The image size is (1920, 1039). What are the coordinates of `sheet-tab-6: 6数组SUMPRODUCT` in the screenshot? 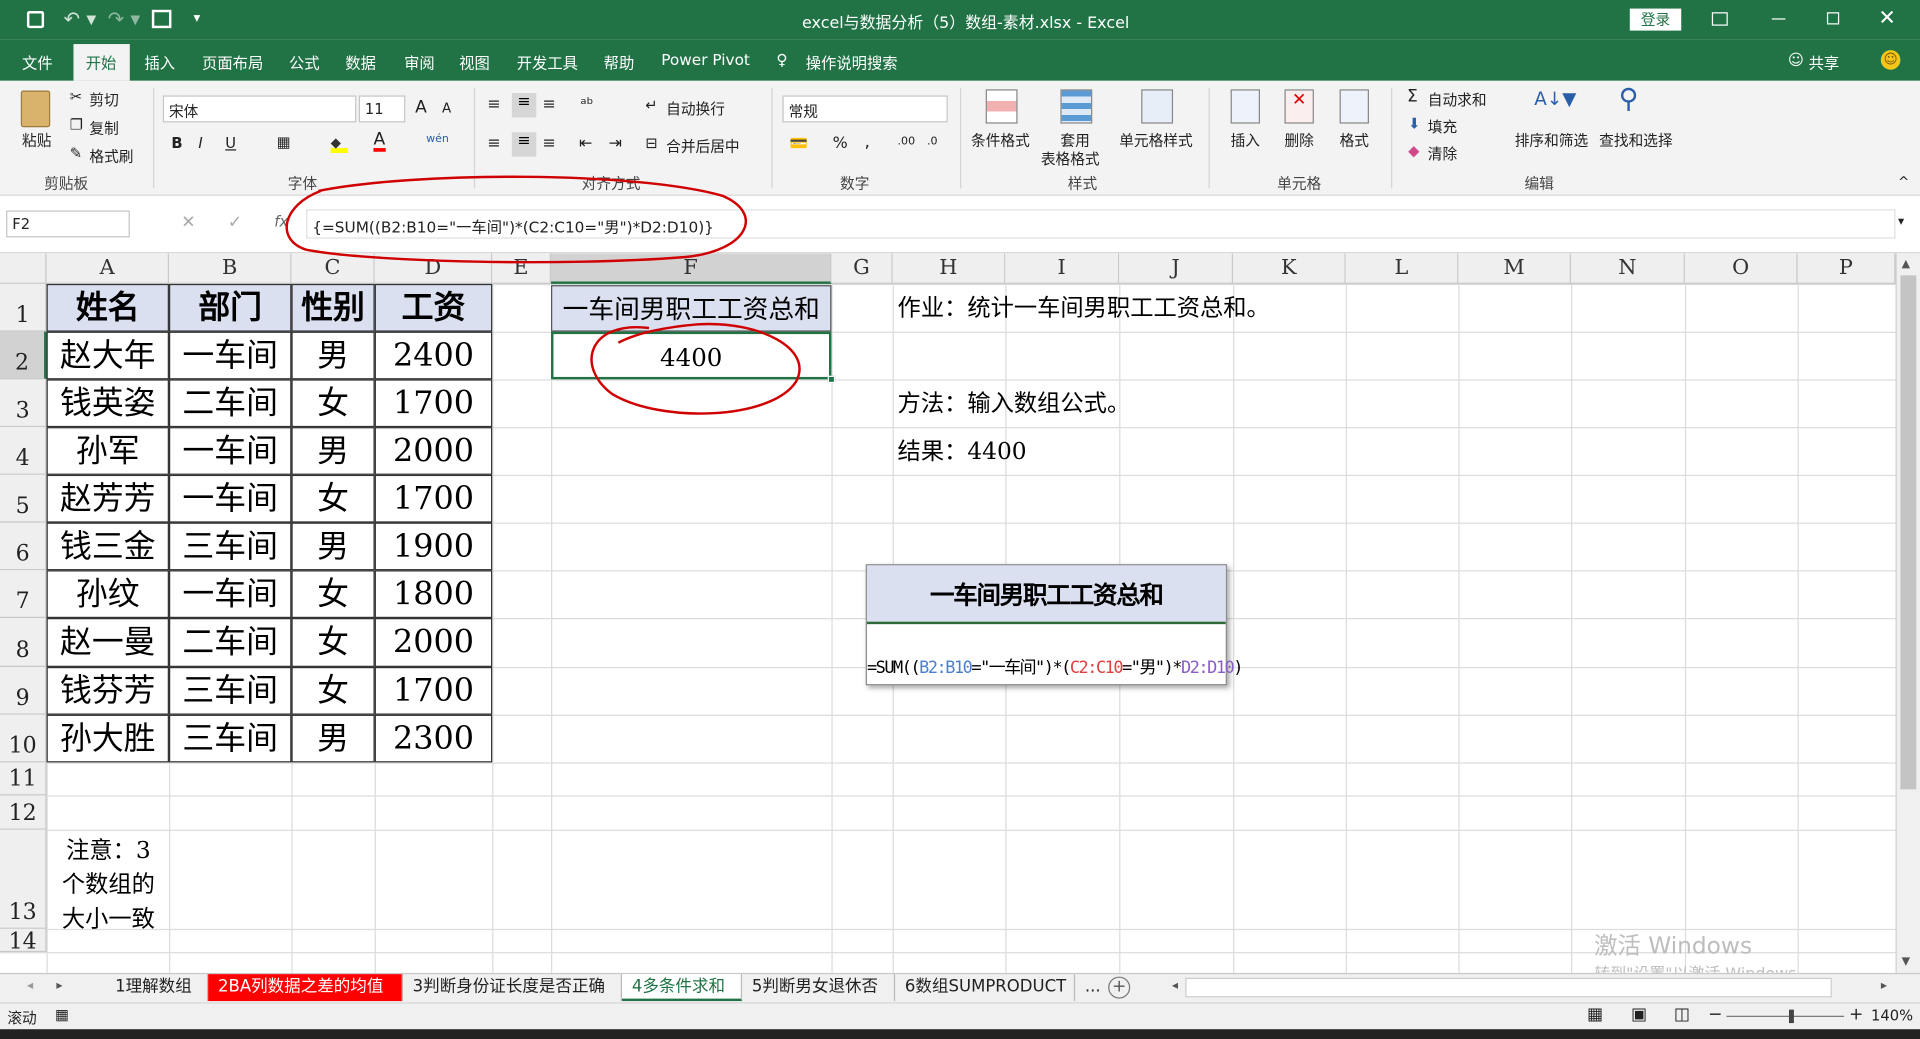 It's located at (985, 988).